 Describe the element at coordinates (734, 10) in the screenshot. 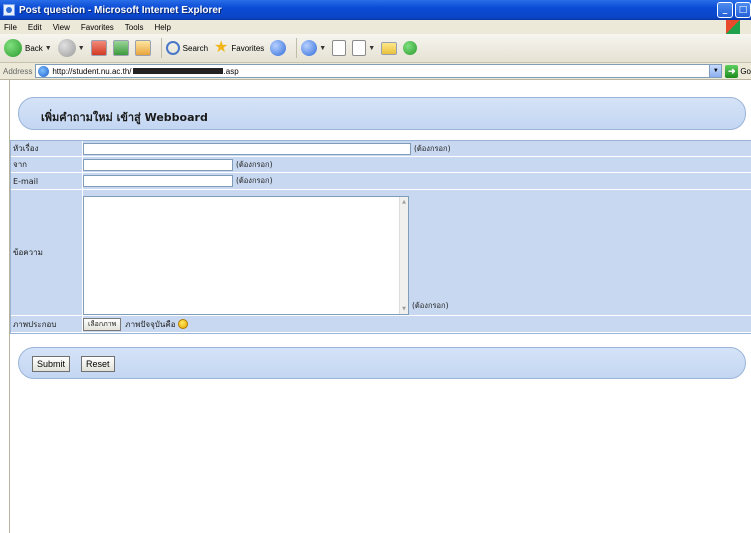

I see `window-controls: _ □` at that location.